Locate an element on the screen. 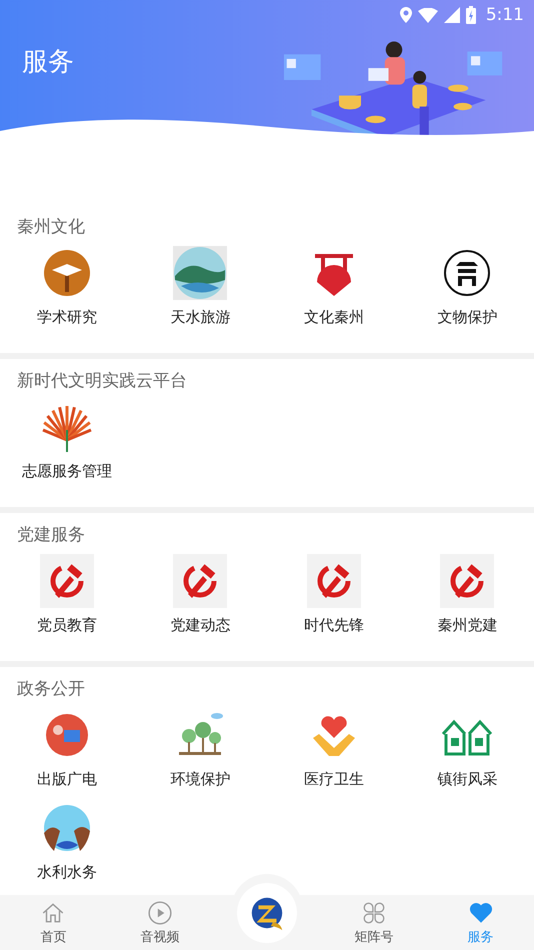  service-tile: 秦州党建 is located at coordinates (467, 594).